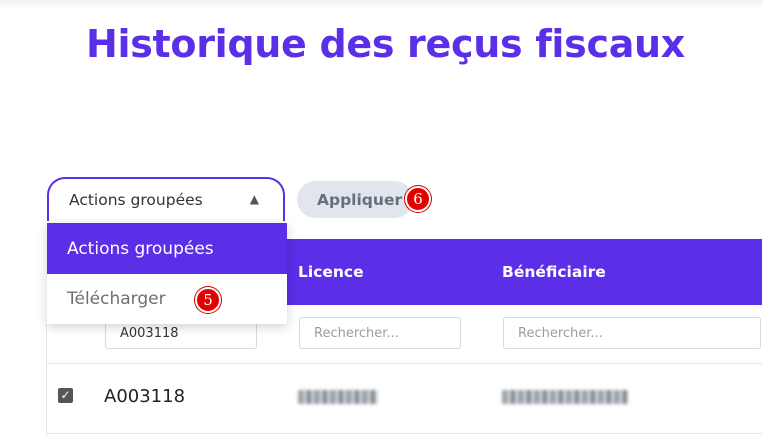 The height and width of the screenshot is (436, 762). Describe the element at coordinates (565, 397) in the screenshot. I see `redacted-beneficiaire` at that location.